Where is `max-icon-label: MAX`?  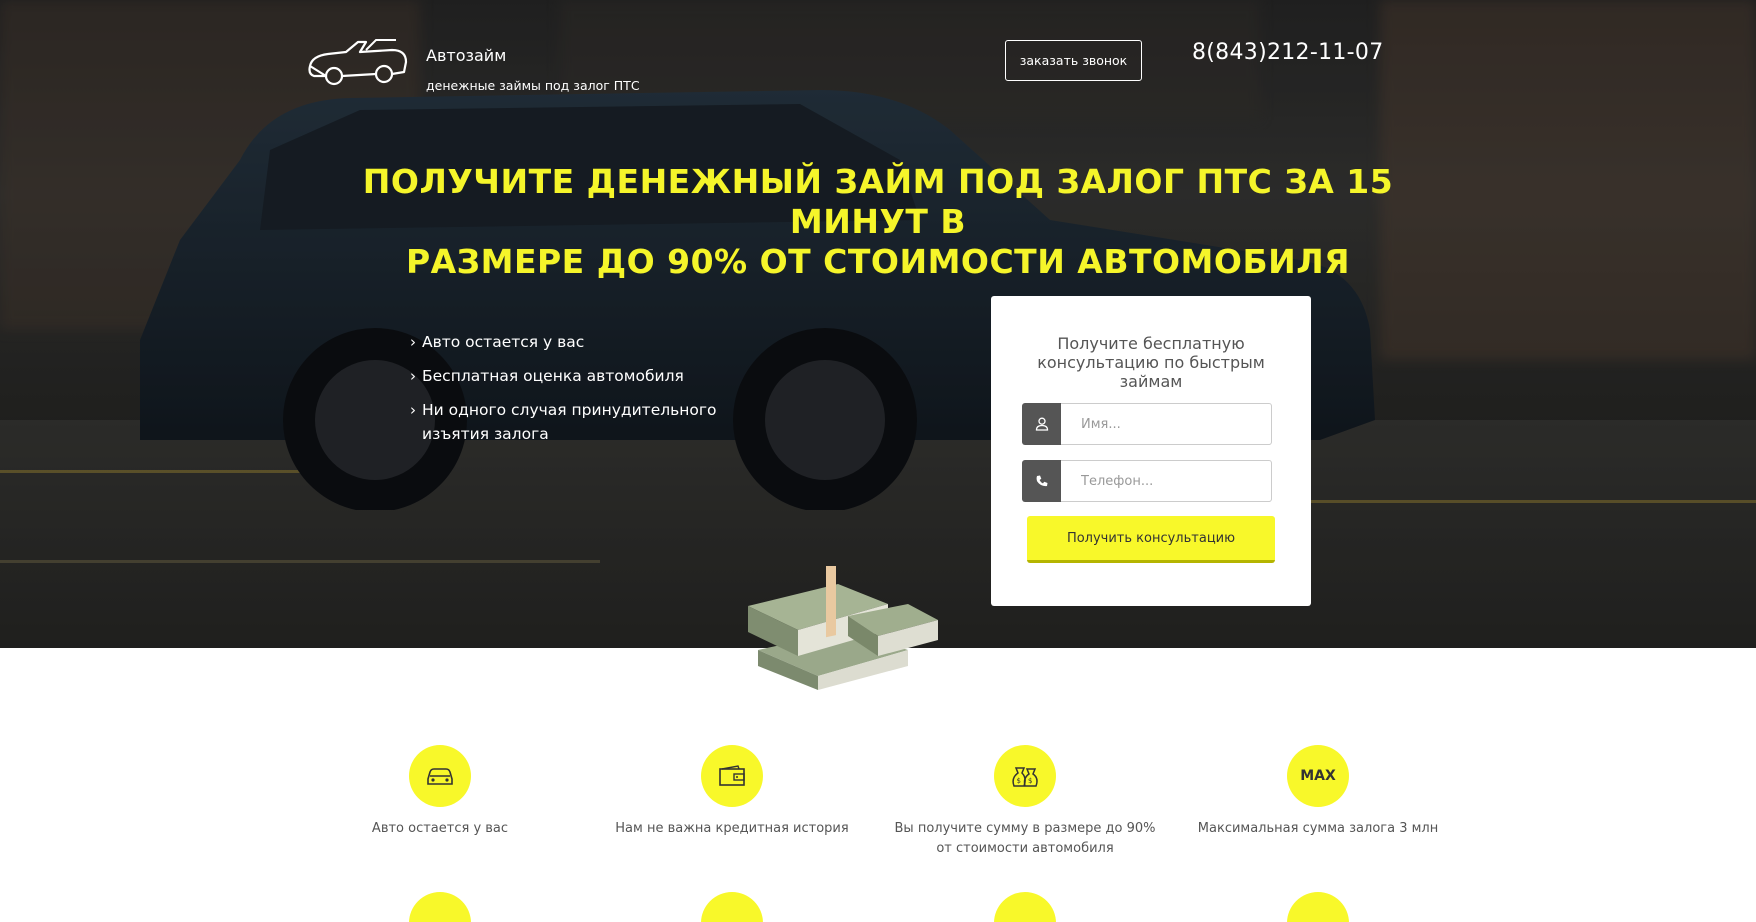
max-icon-label: MAX is located at coordinates (1318, 776).